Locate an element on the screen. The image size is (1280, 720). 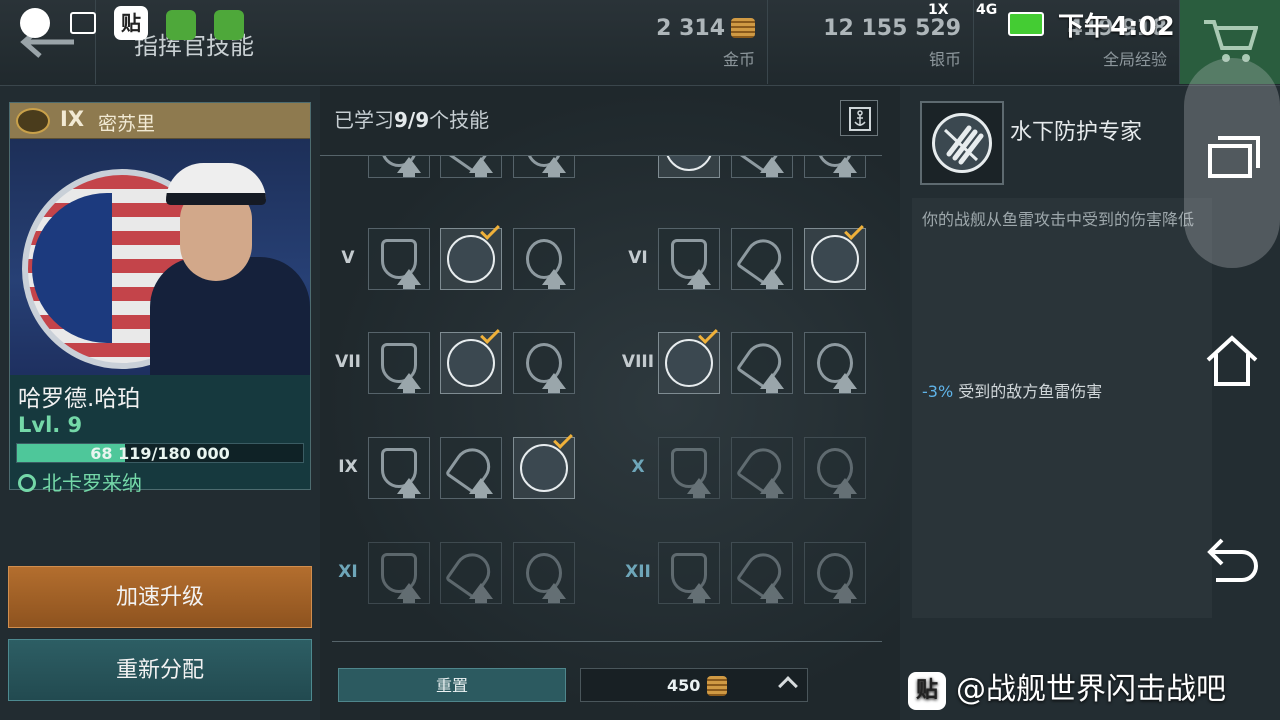
gold-currency: 2 314 金币 is located at coordinates (704, 42).